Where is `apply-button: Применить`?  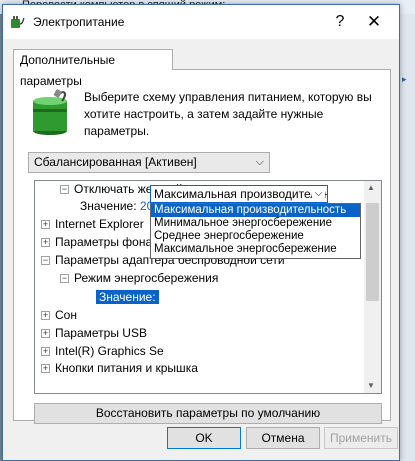 apply-button: Применить is located at coordinates (361, 438).